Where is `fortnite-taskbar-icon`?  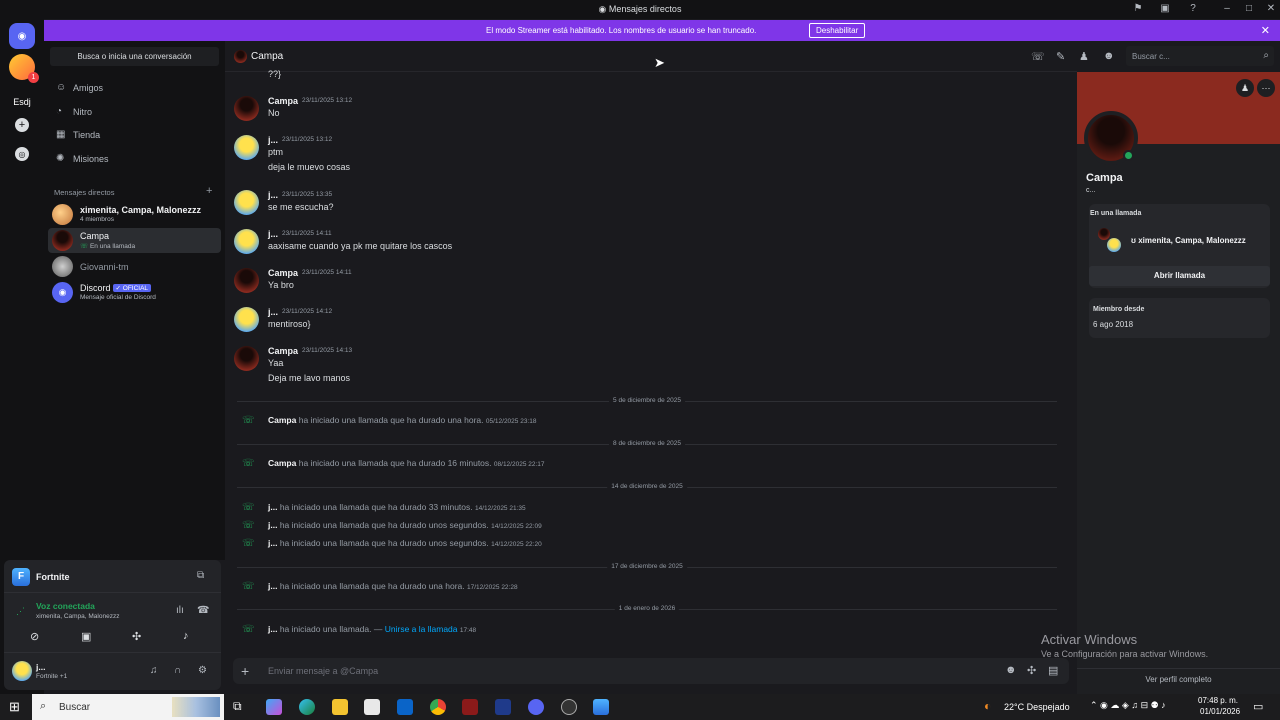
fortnite-taskbar-icon is located at coordinates (601, 707).